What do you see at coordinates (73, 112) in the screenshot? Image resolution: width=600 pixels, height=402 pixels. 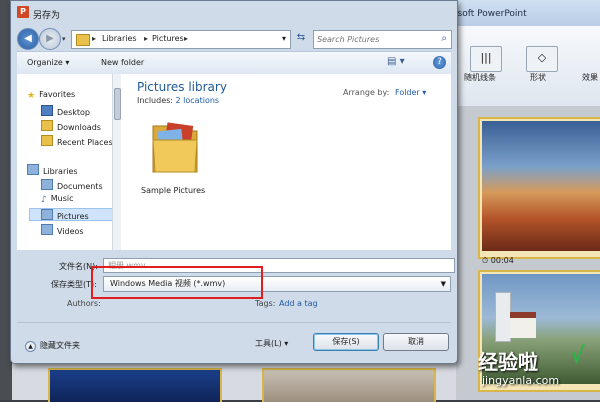 I see `nav-label: Desktop` at bounding box center [73, 112].